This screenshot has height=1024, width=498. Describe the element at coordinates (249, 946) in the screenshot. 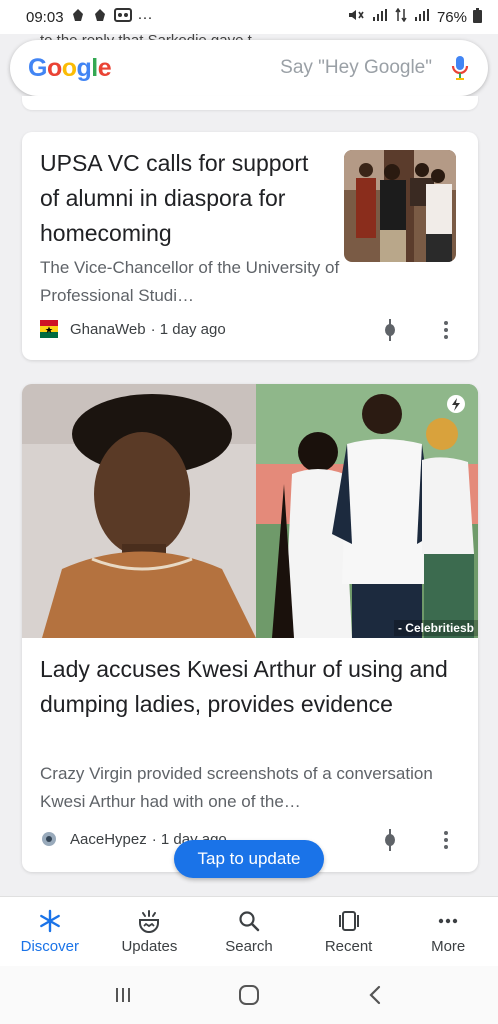

I see `nav-label: Search` at that location.